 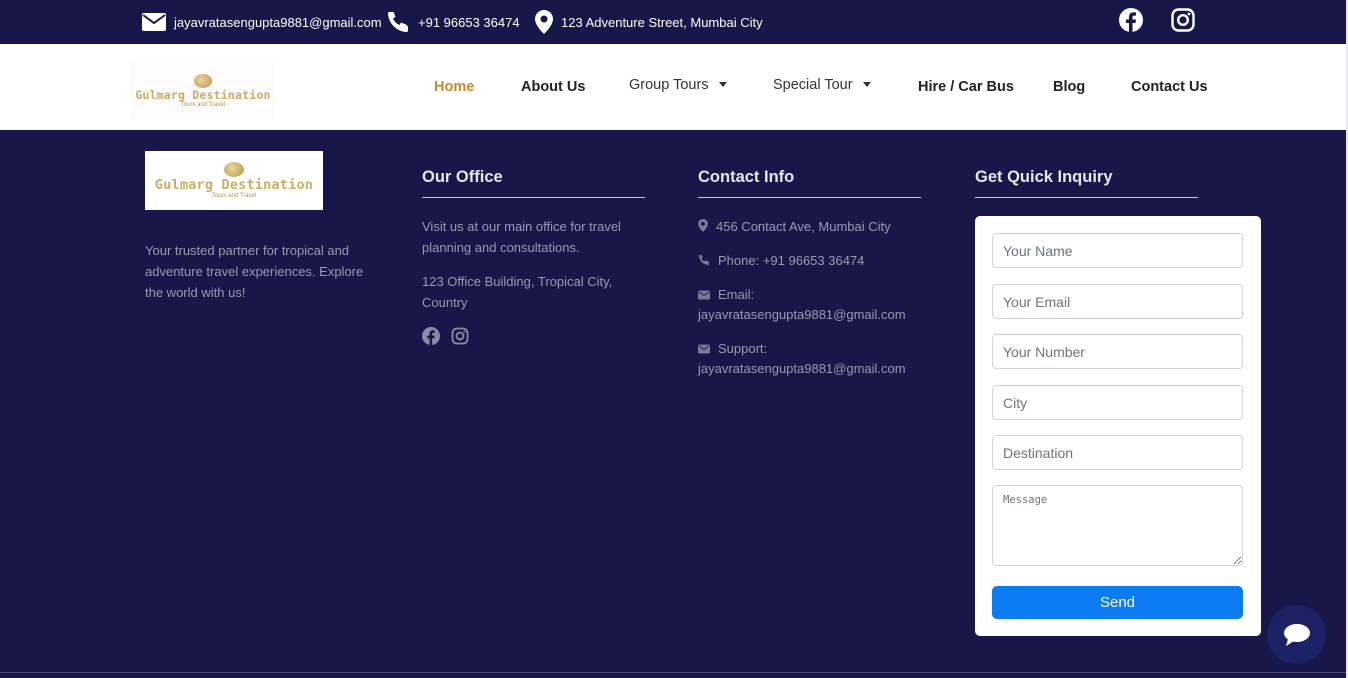 I want to click on contact-support-row: Support: jayavratasengupta9881@gmail.com, so click(x=813, y=359).